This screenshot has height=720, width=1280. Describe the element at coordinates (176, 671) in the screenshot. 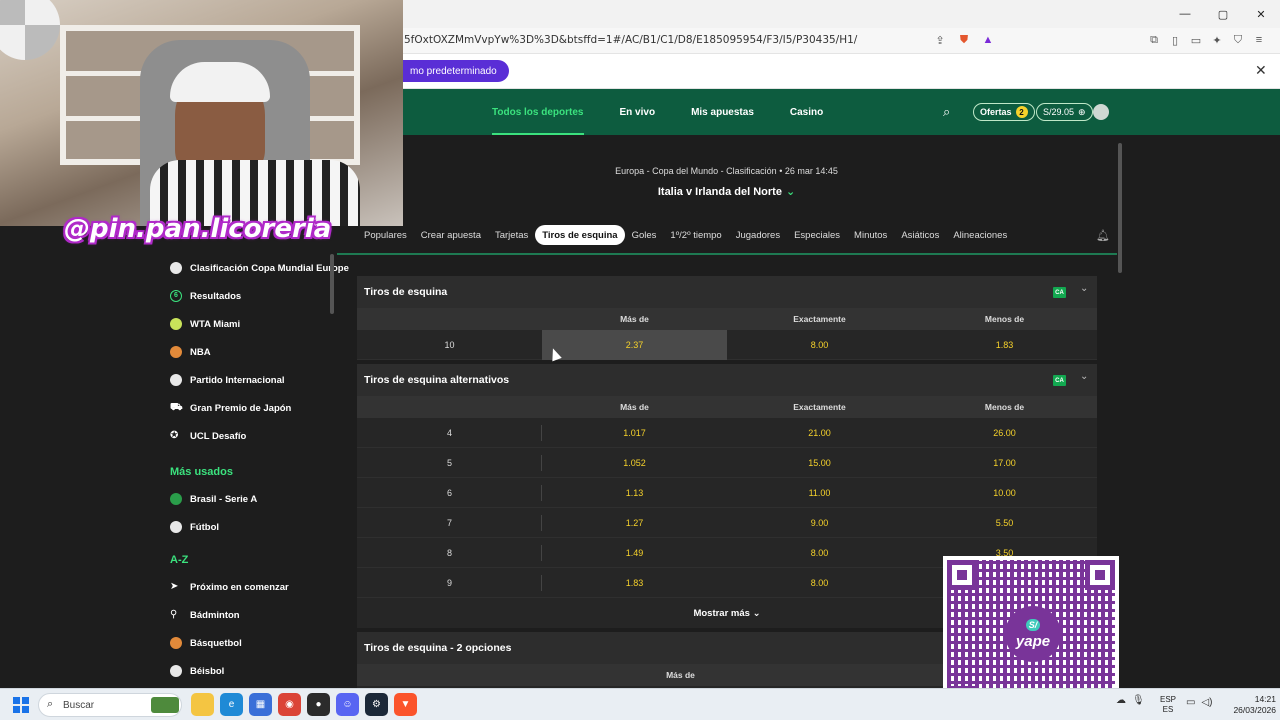

I see `baseball-icon` at that location.